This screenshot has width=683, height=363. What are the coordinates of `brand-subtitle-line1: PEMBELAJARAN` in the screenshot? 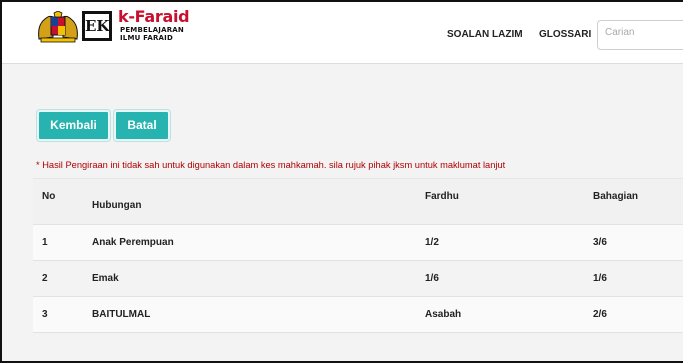 It's located at (152, 30).